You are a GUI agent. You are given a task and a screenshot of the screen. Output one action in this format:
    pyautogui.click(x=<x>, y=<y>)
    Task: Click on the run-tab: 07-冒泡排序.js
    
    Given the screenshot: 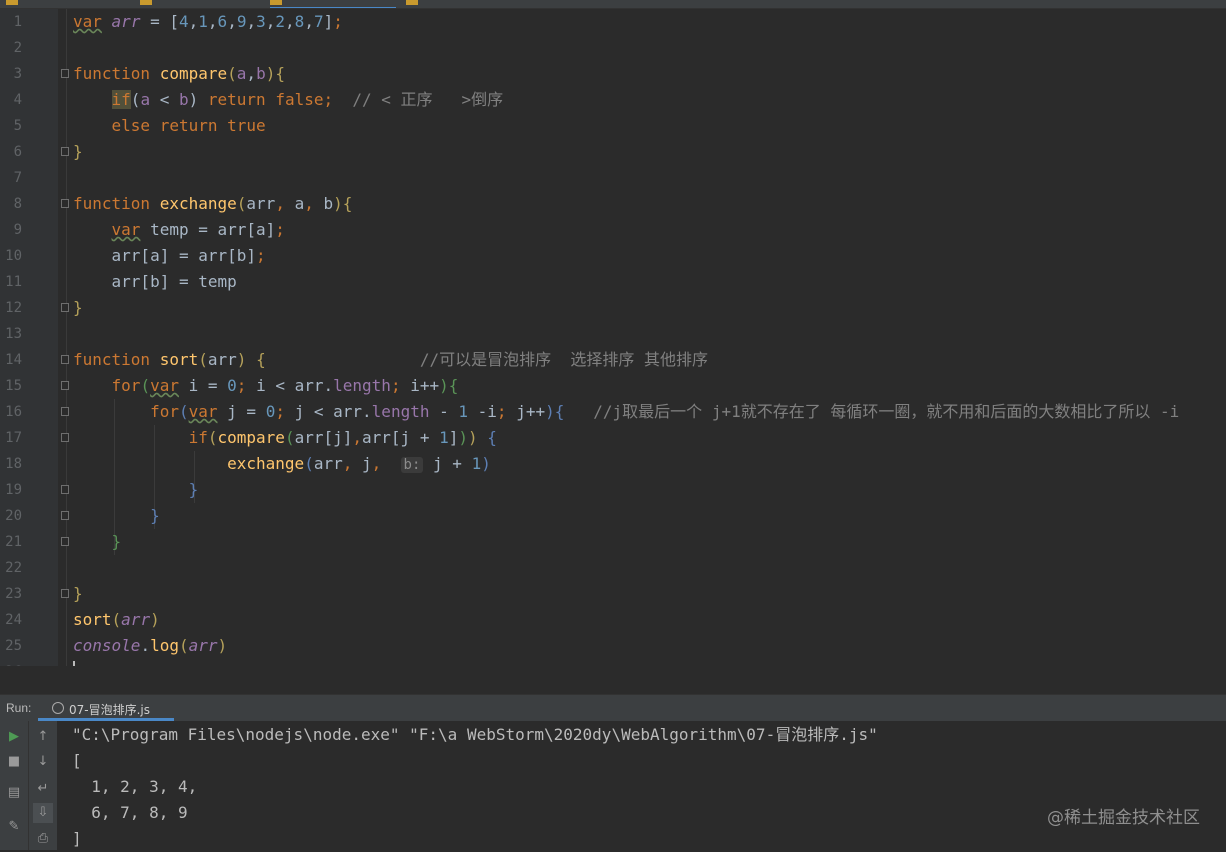 What is the action you would take?
    pyautogui.click(x=106, y=708)
    